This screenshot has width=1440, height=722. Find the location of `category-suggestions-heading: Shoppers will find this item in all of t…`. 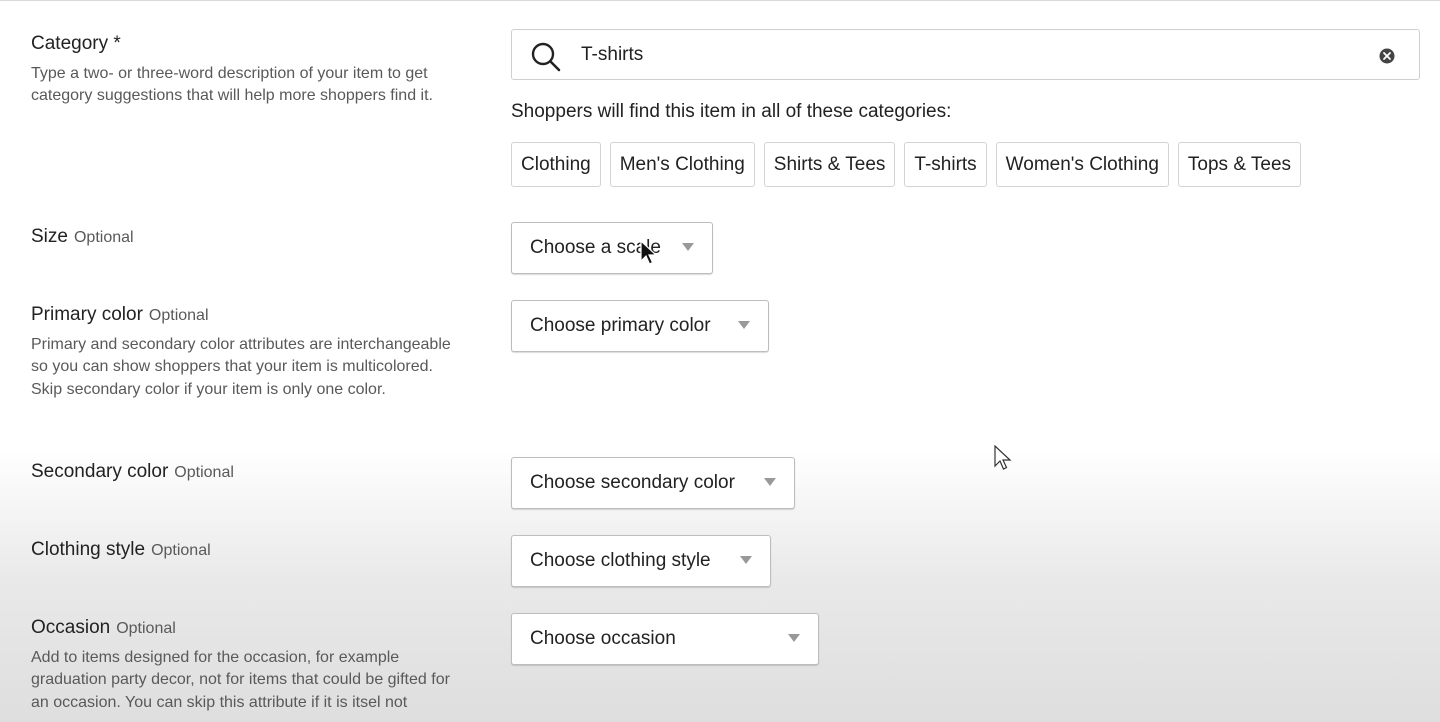

category-suggestions-heading: Shoppers will find this item in all of t… is located at coordinates (731, 111).